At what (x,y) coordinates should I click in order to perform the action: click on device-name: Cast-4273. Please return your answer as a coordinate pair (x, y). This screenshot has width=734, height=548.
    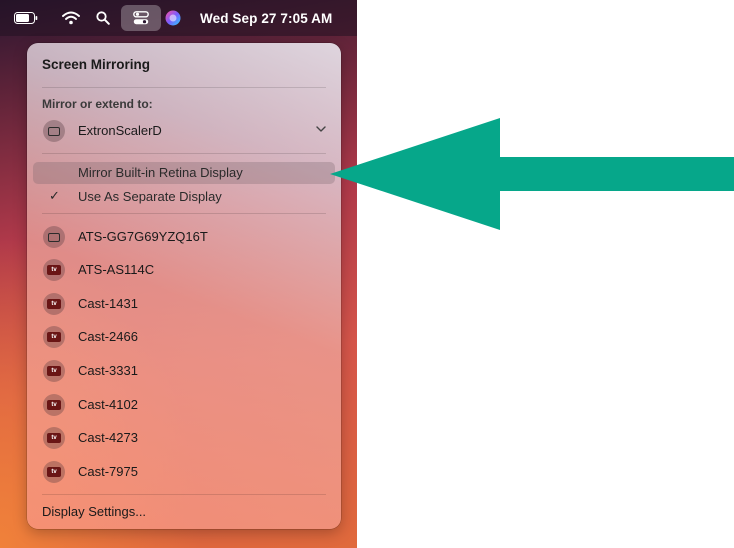
    Looking at the image, I should click on (108, 437).